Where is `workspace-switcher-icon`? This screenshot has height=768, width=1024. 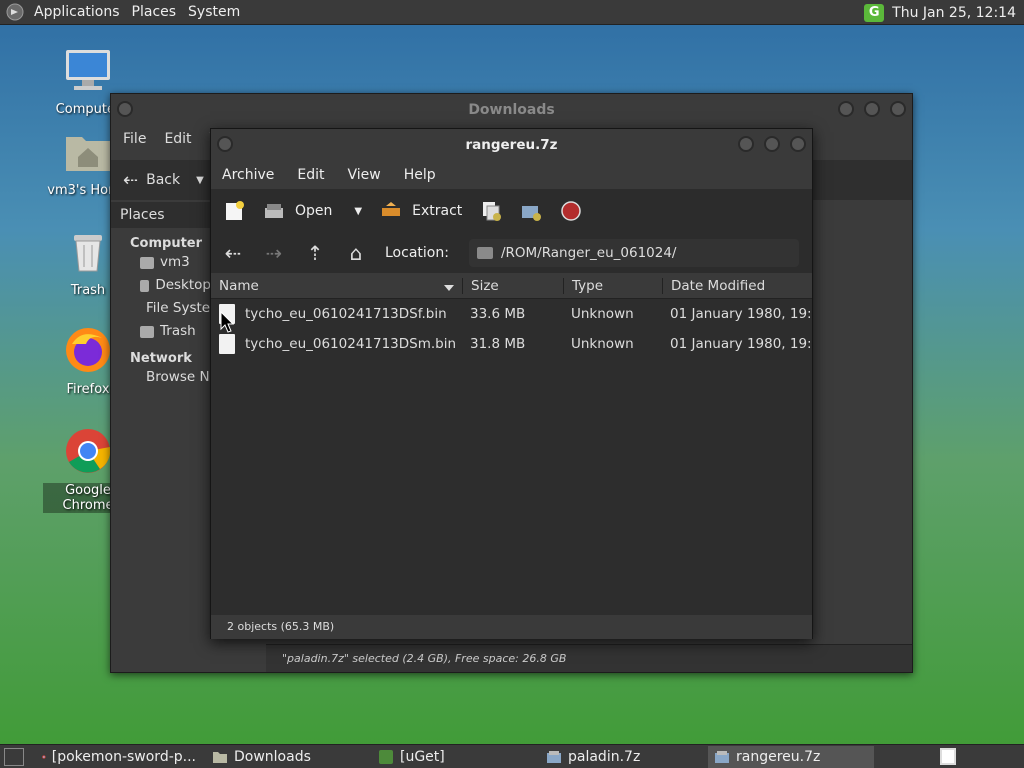
workspace-switcher-icon is located at coordinates (948, 756).